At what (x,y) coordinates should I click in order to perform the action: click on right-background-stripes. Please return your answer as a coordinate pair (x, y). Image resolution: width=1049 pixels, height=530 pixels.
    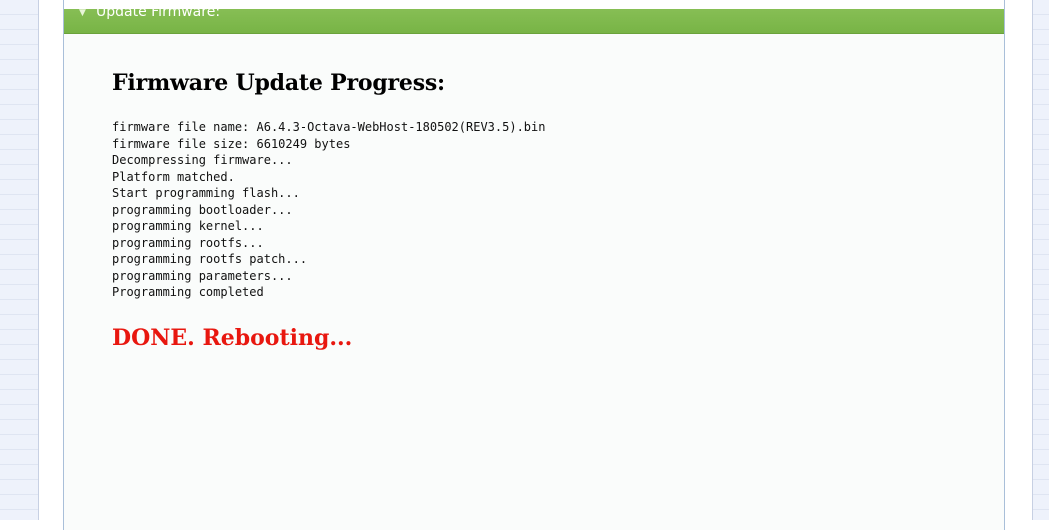
    Looking at the image, I should click on (1040, 260).